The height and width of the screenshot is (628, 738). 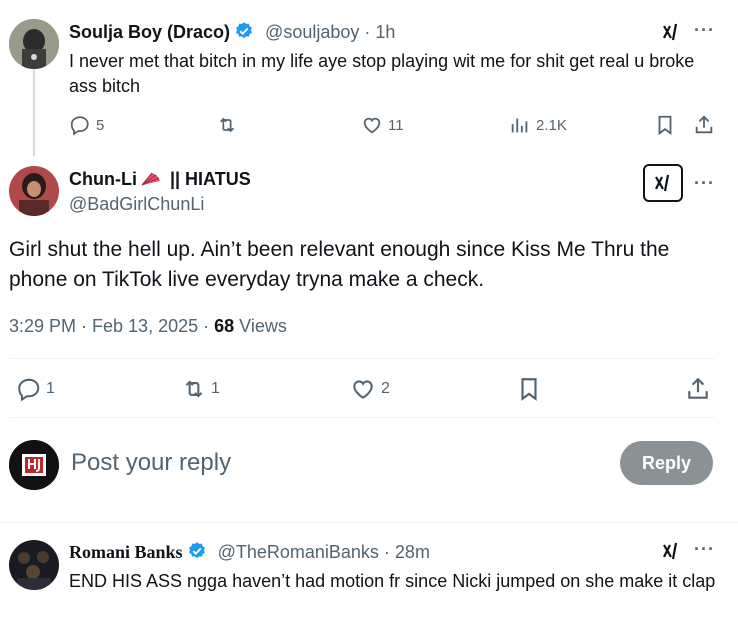 I want to click on tweet1-views-button: 2.1K, so click(x=538, y=125).